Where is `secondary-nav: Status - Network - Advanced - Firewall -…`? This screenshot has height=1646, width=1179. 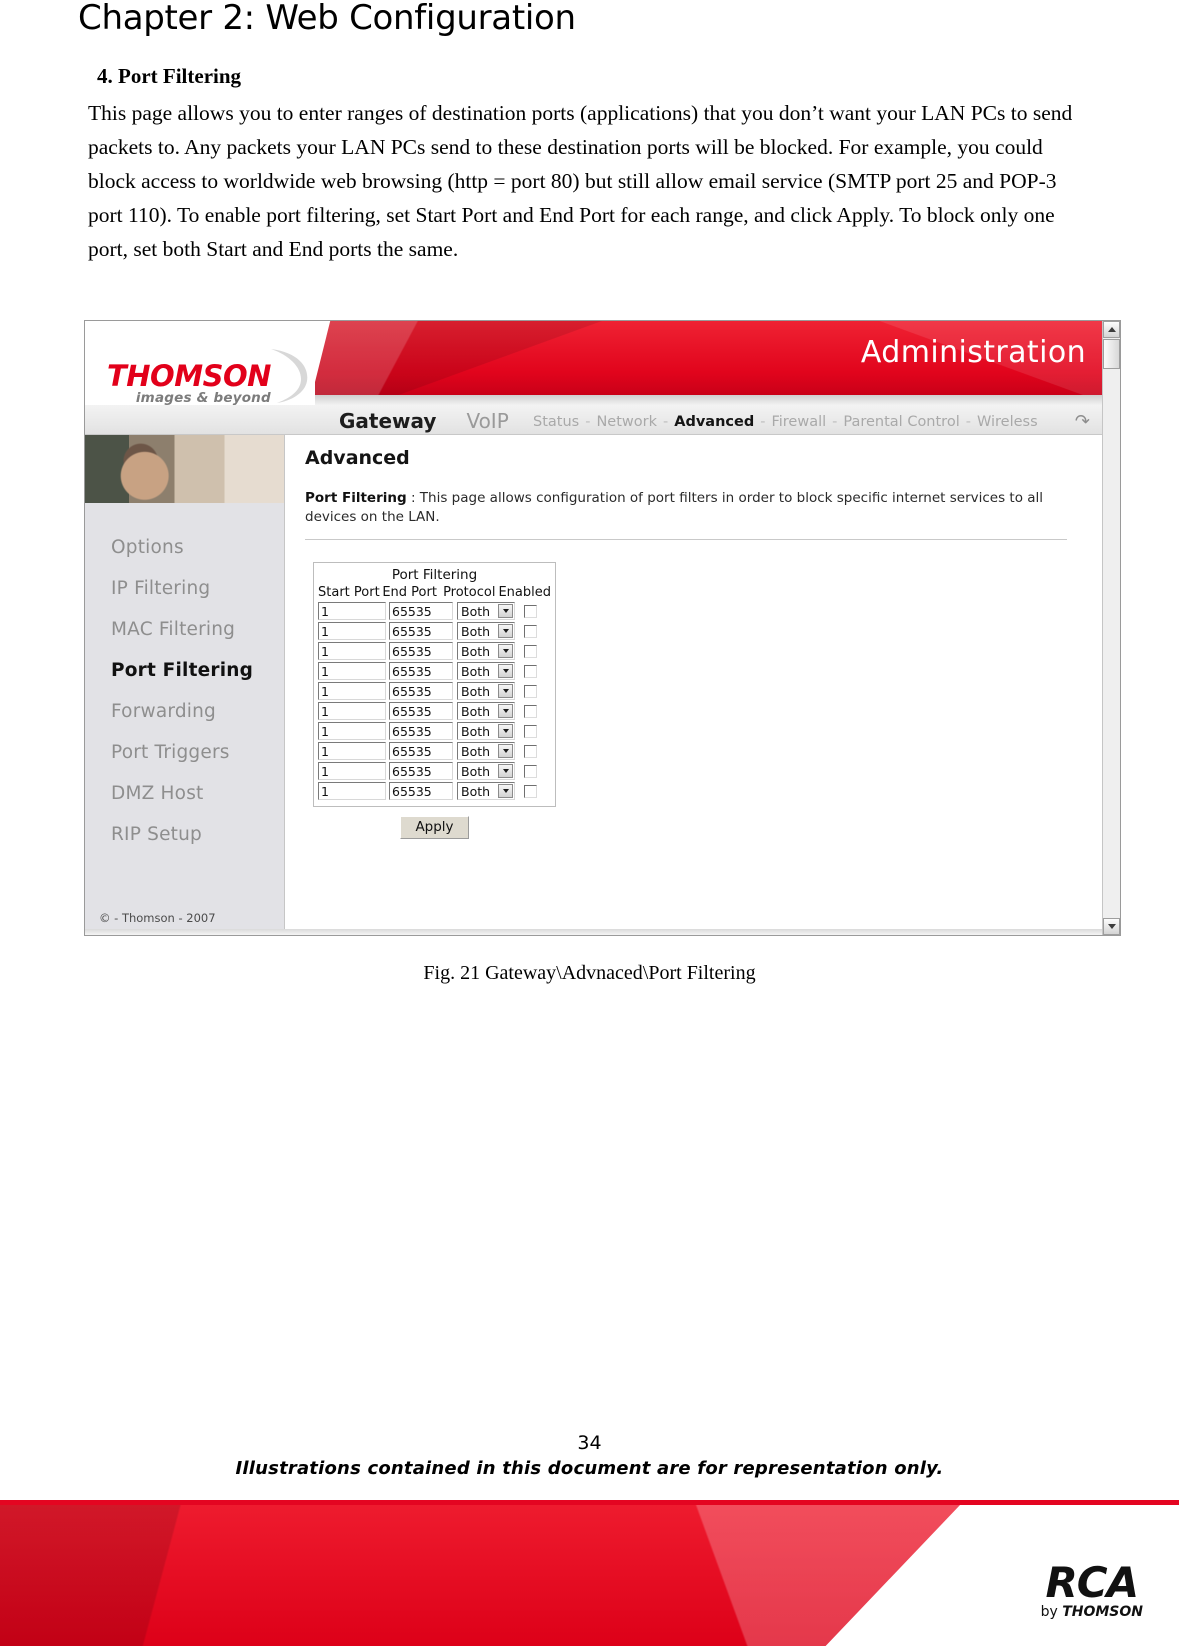
secondary-nav: Status - Network - Advanced - Firewall -… is located at coordinates (785, 422).